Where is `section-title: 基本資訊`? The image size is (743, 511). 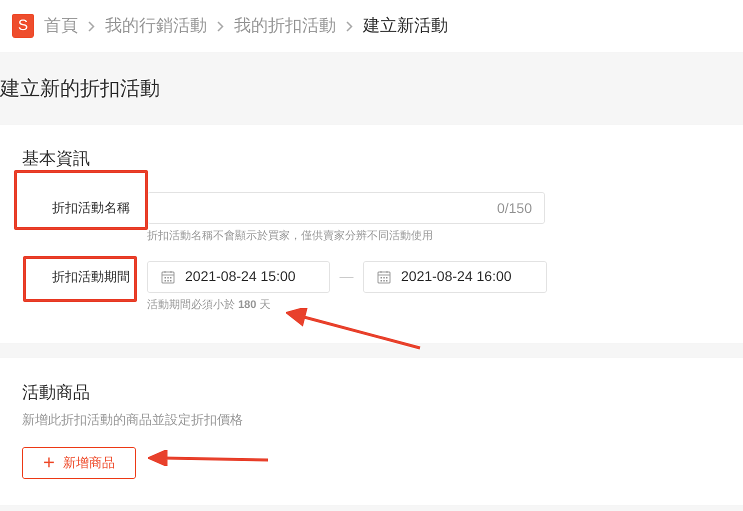
section-title: 基本資訊 is located at coordinates (56, 159).